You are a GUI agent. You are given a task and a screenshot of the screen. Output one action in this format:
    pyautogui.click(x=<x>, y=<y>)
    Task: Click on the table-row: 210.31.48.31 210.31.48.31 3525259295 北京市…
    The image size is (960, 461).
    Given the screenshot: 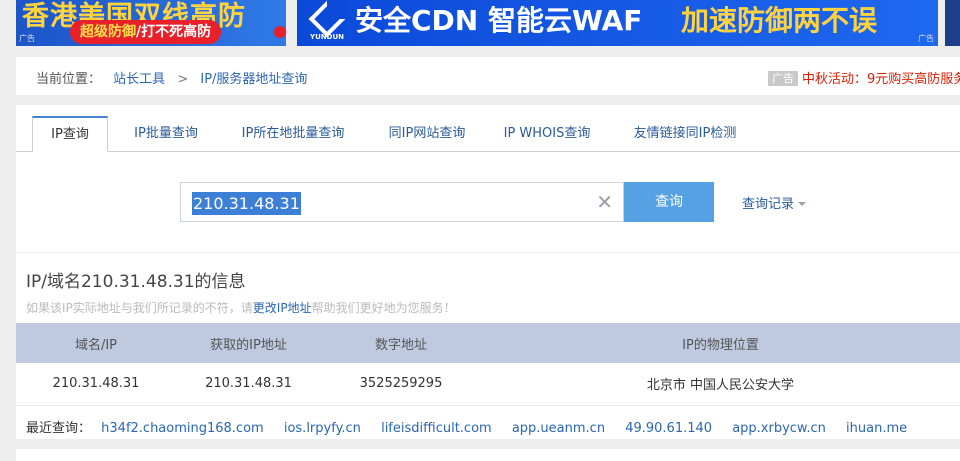 What is the action you would take?
    pyautogui.click(x=488, y=384)
    